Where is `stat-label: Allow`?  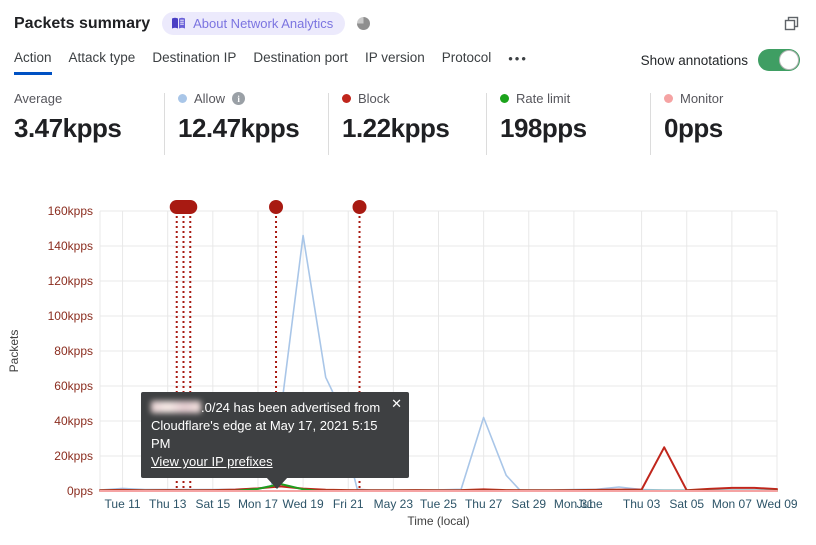
stat-label: Allow is located at coordinates (210, 98).